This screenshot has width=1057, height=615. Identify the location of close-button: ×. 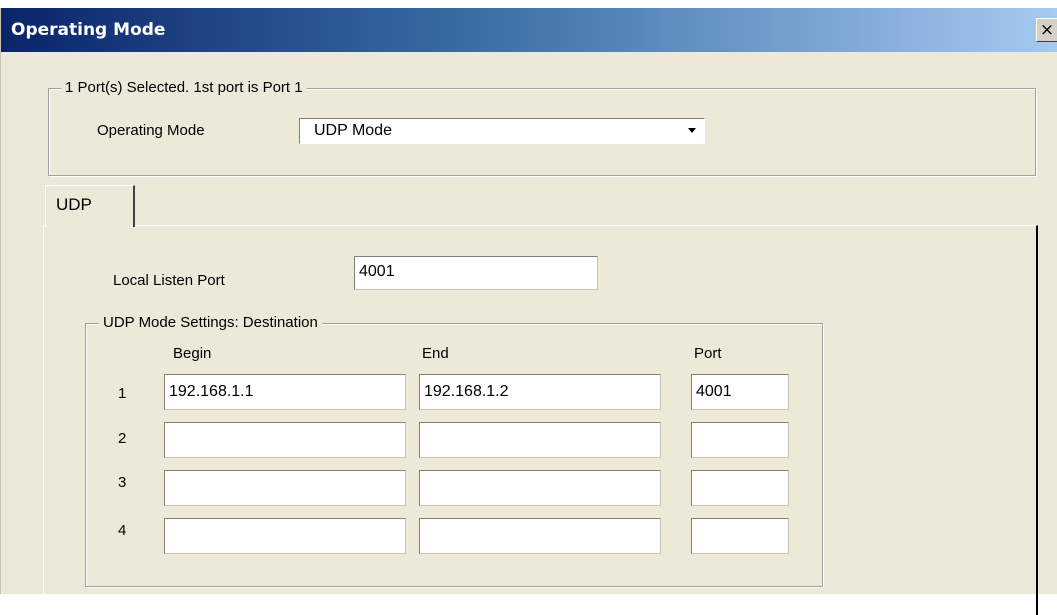
(1046, 30).